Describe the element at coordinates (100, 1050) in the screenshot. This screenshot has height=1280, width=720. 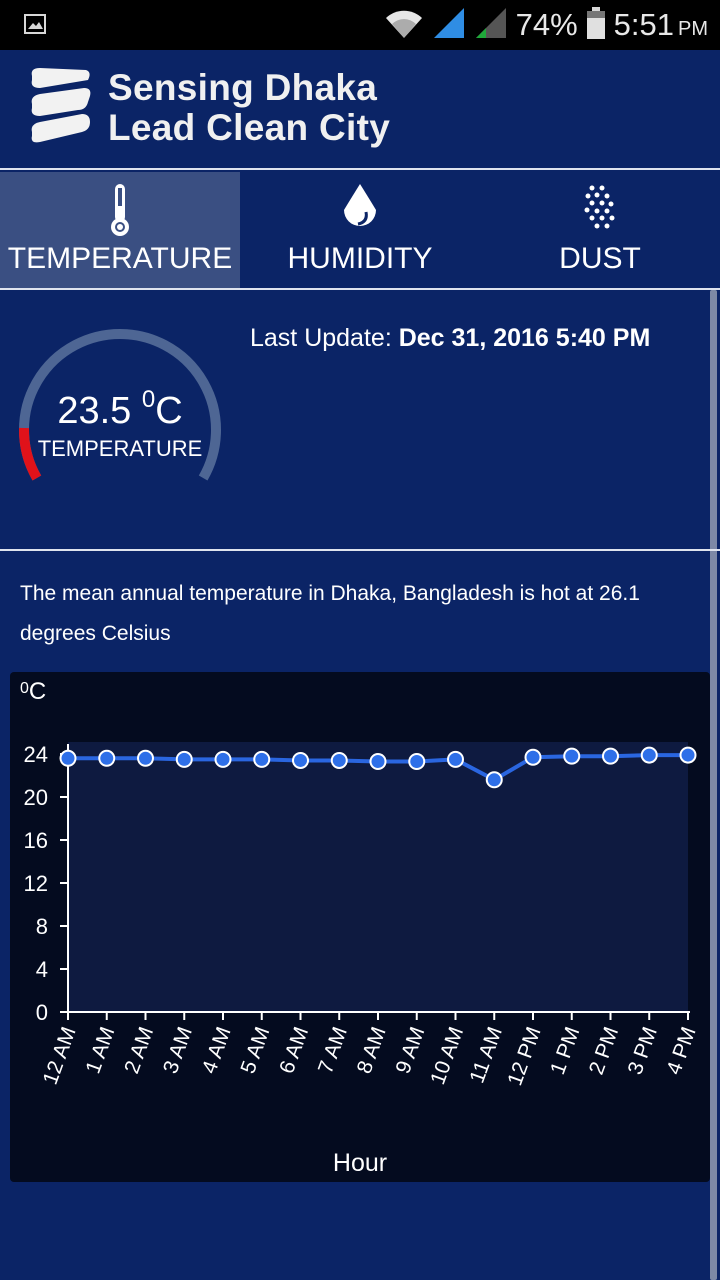
I see `x-tick-label: 1 AM` at that location.